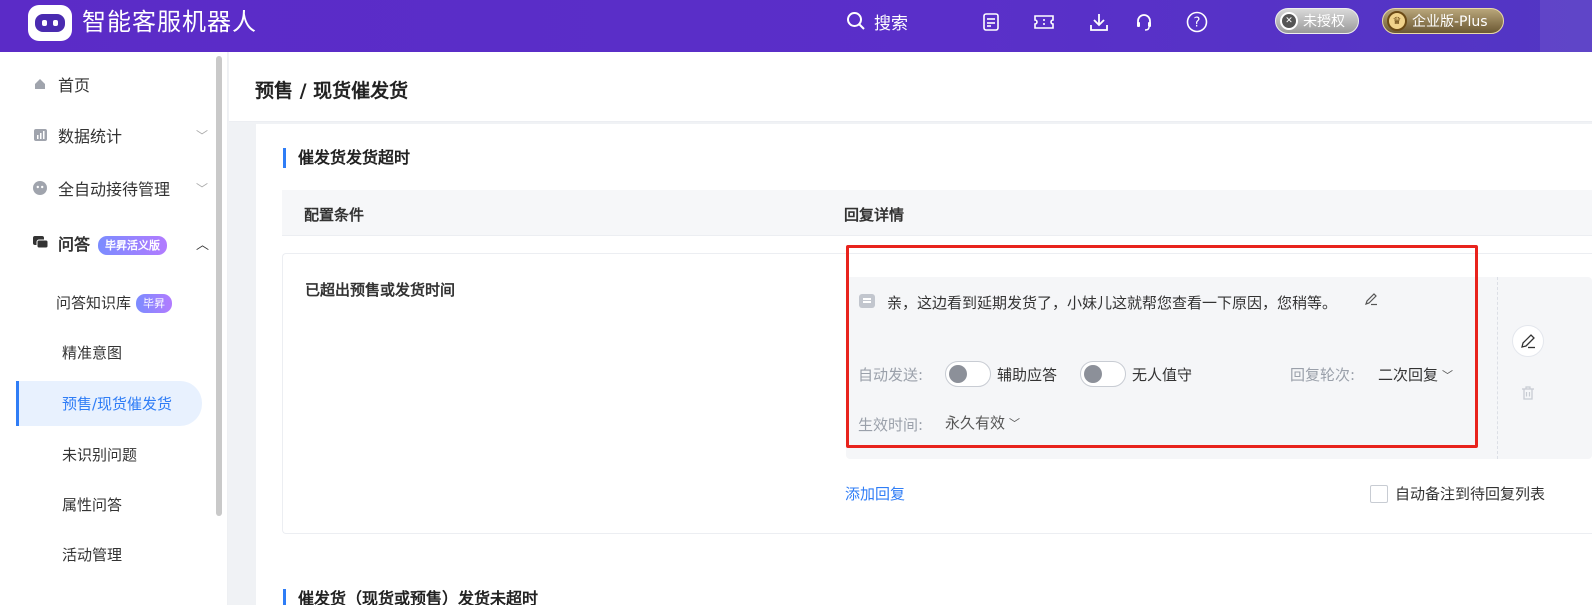 This screenshot has width=1592, height=605. Describe the element at coordinates (334, 215) in the screenshot. I see `column-header-condition: 配置条件` at that location.